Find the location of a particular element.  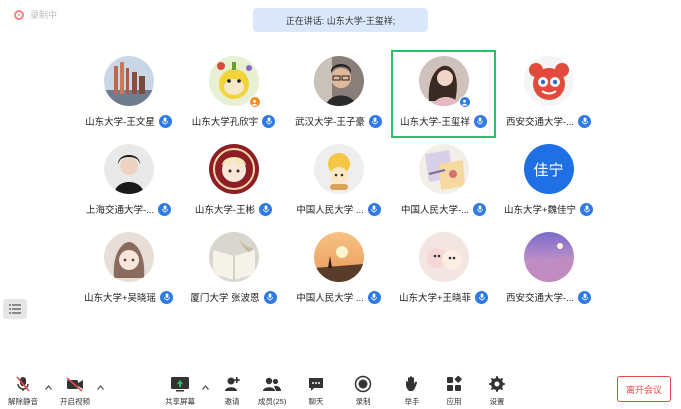

share-screen-label: 共享屏幕 is located at coordinates (180, 401).